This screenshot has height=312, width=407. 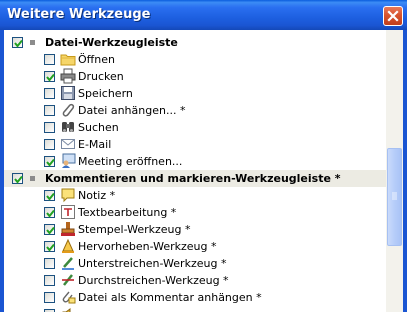 I want to click on printer-icon, so click(x=68, y=76).